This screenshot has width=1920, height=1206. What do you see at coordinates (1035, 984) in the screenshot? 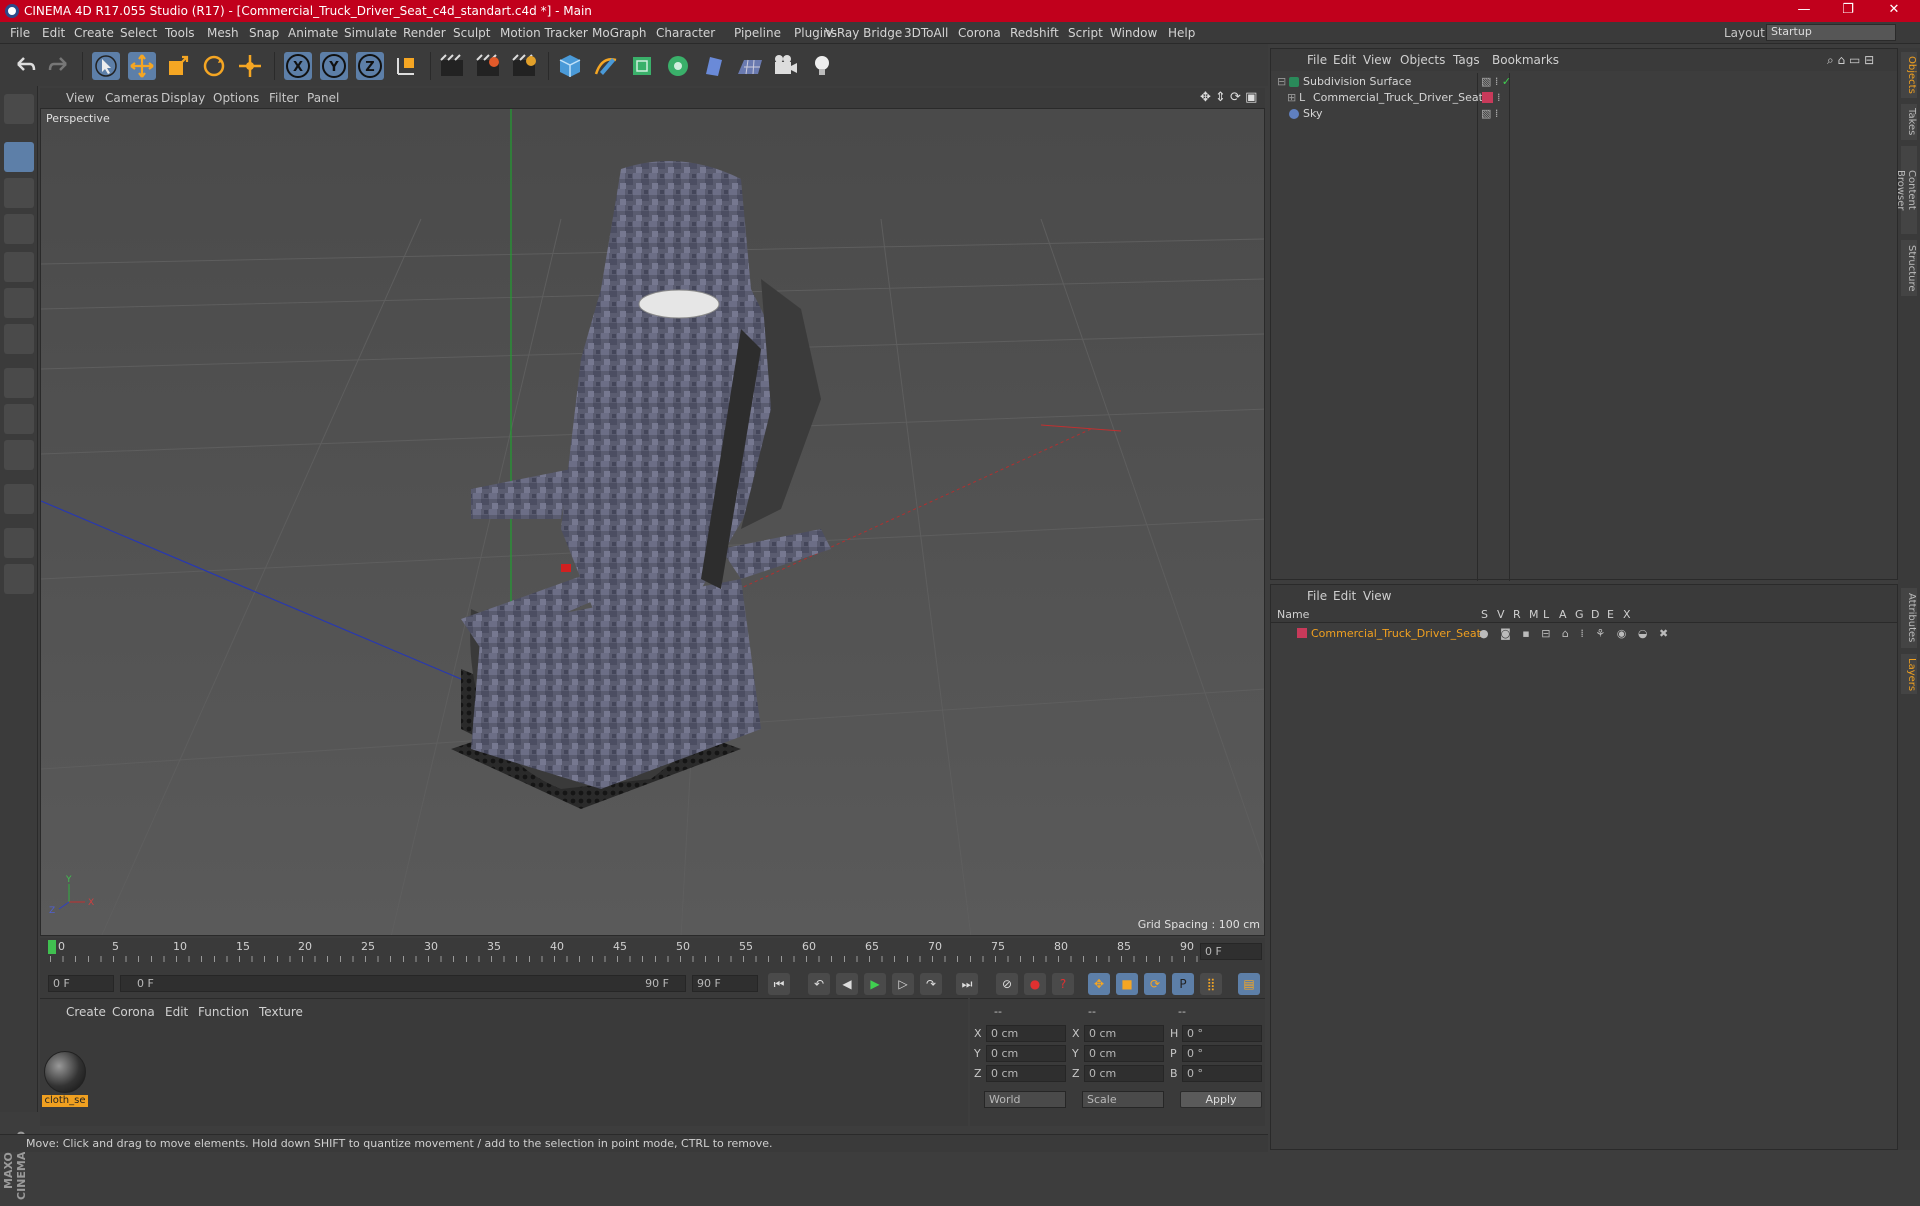
I see `autokey-icon: ●` at bounding box center [1035, 984].